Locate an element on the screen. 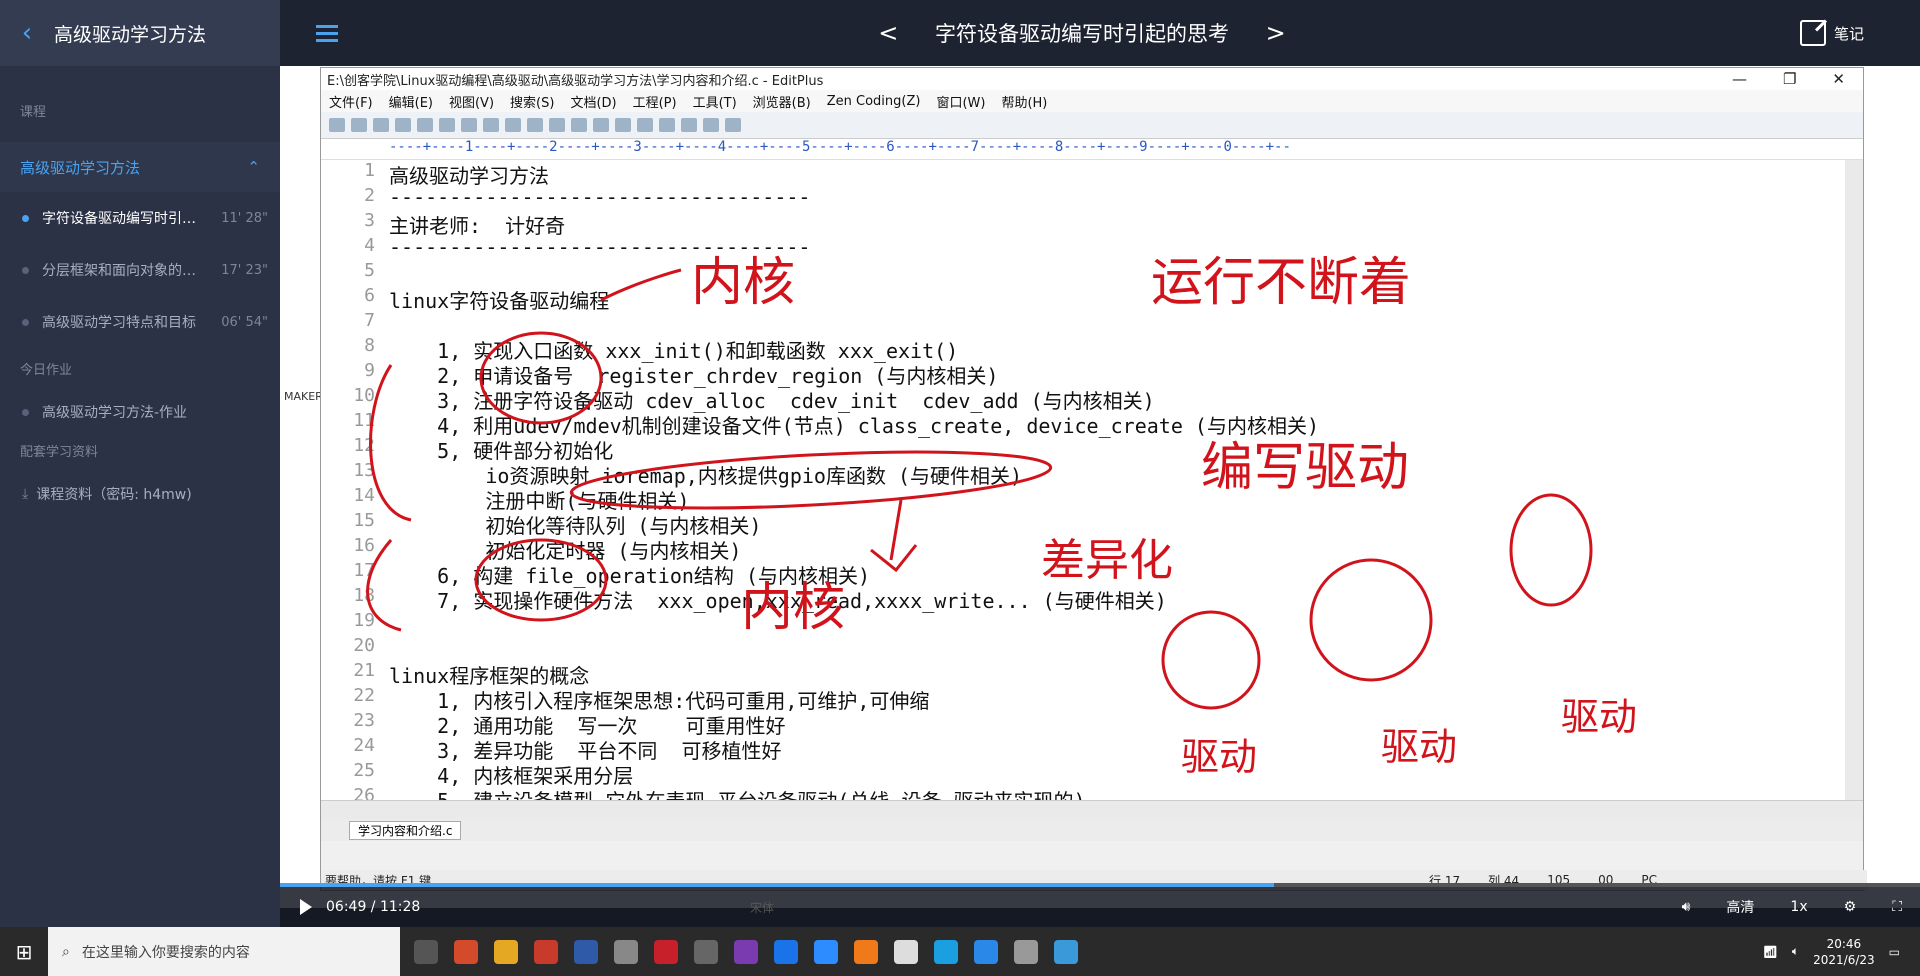 This screenshot has height=976, width=1920. back-icon: ‹ is located at coordinates (27, 33).